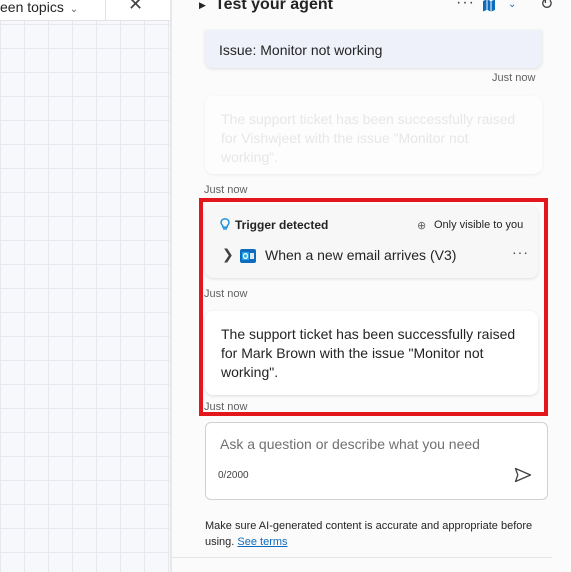 The height and width of the screenshot is (572, 571). What do you see at coordinates (301, 50) in the screenshot?
I see `user-message-text: Issue: Monitor not working` at bounding box center [301, 50].